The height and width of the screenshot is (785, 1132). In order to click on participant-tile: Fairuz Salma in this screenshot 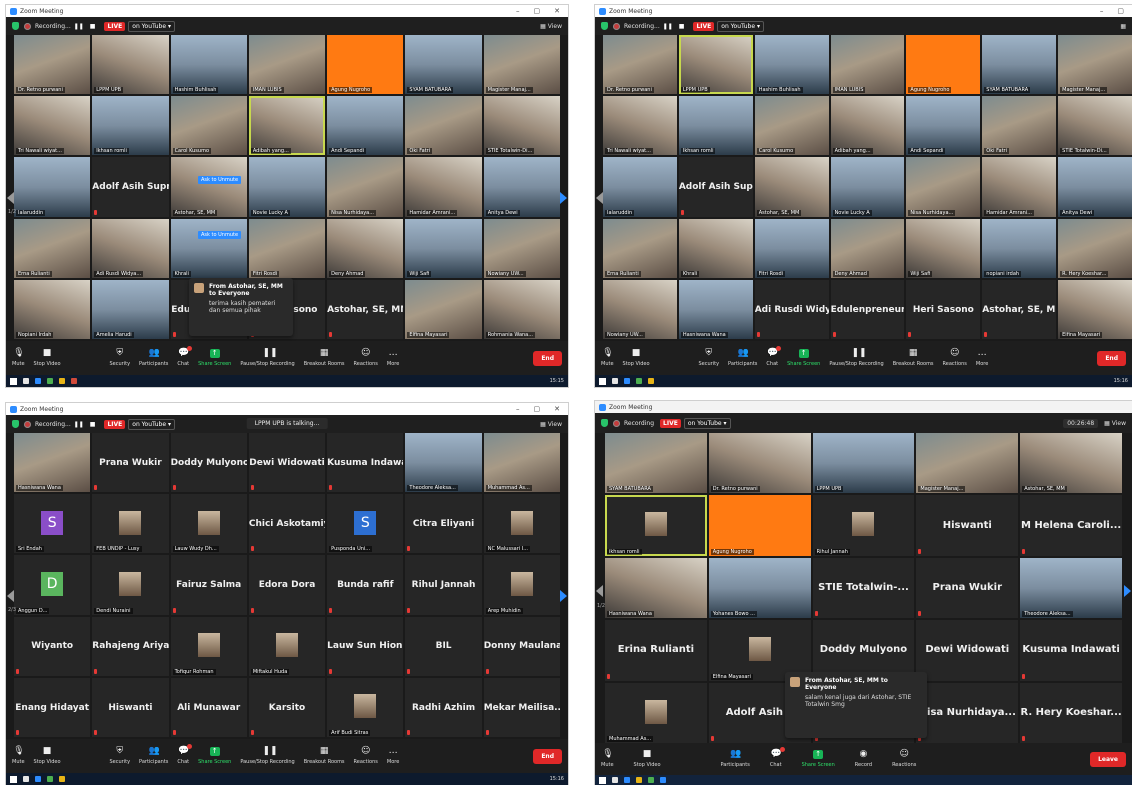, I will do `click(208, 585)`.